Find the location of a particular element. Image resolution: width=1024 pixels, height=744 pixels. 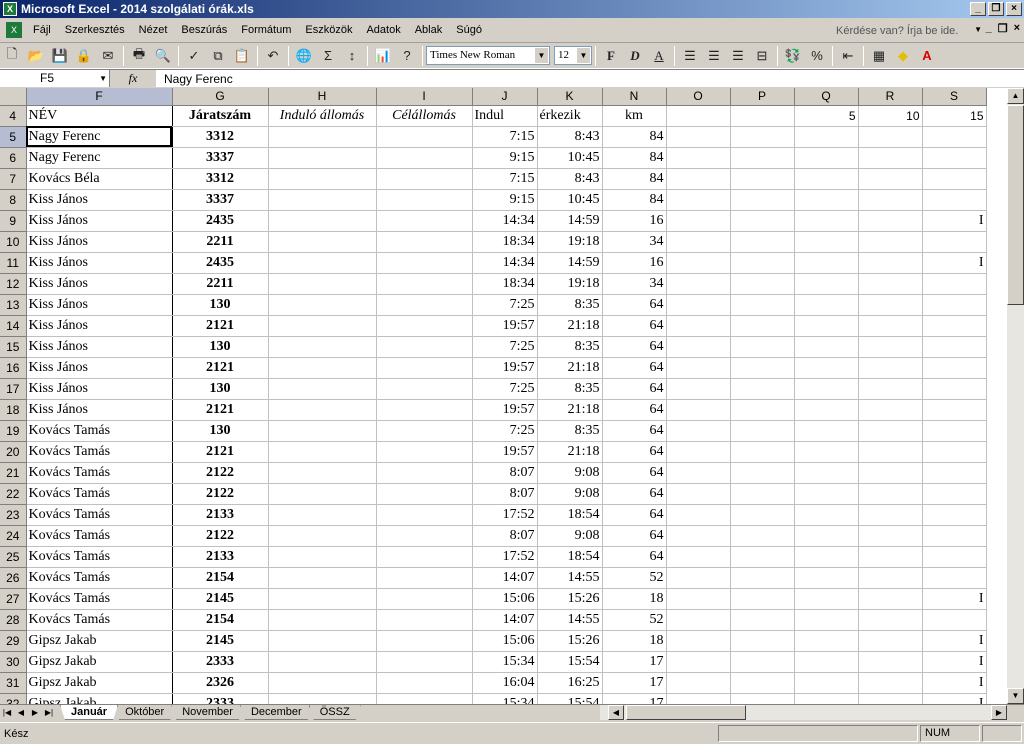

row-header: 7 is located at coordinates (13, 179).